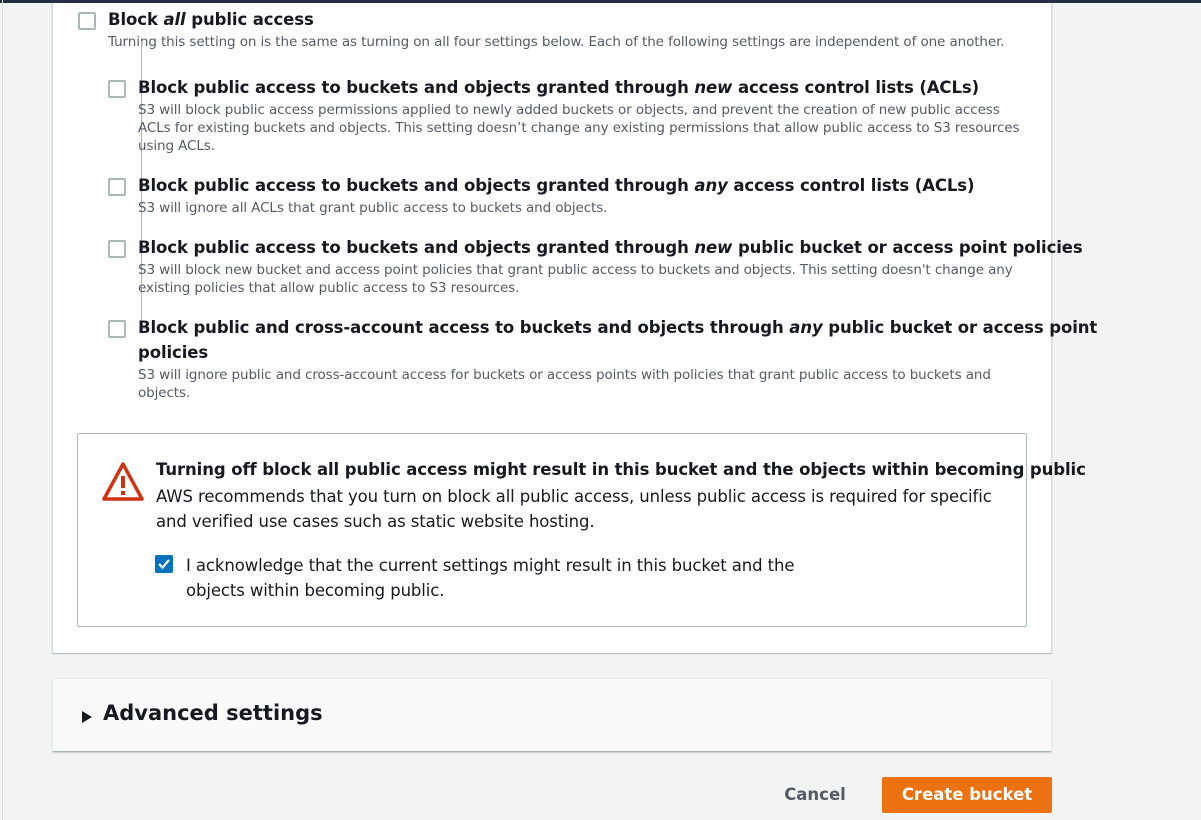  What do you see at coordinates (87, 718) in the screenshot?
I see `caret-right-icon` at bounding box center [87, 718].